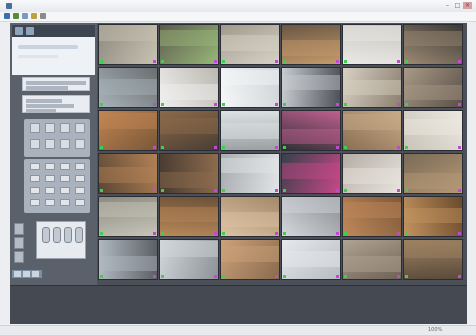  What do you see at coordinates (57, 235) in the screenshot?
I see `focus-slider` at bounding box center [57, 235].